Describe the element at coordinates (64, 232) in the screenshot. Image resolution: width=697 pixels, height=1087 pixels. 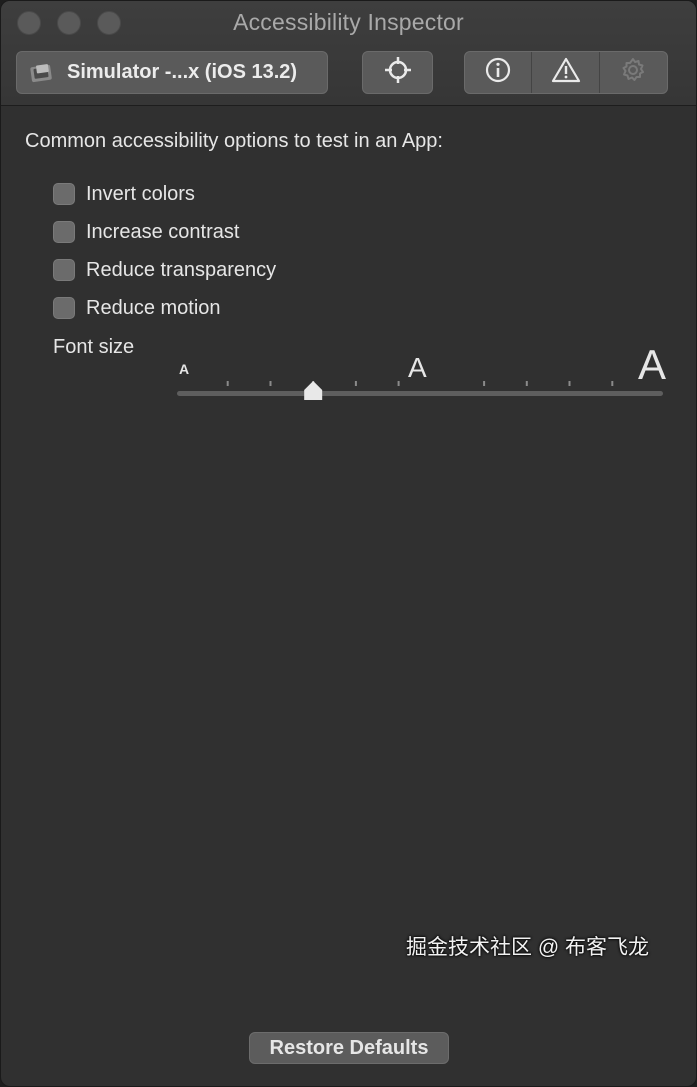
I see `increase-contrast-checkbox` at that location.